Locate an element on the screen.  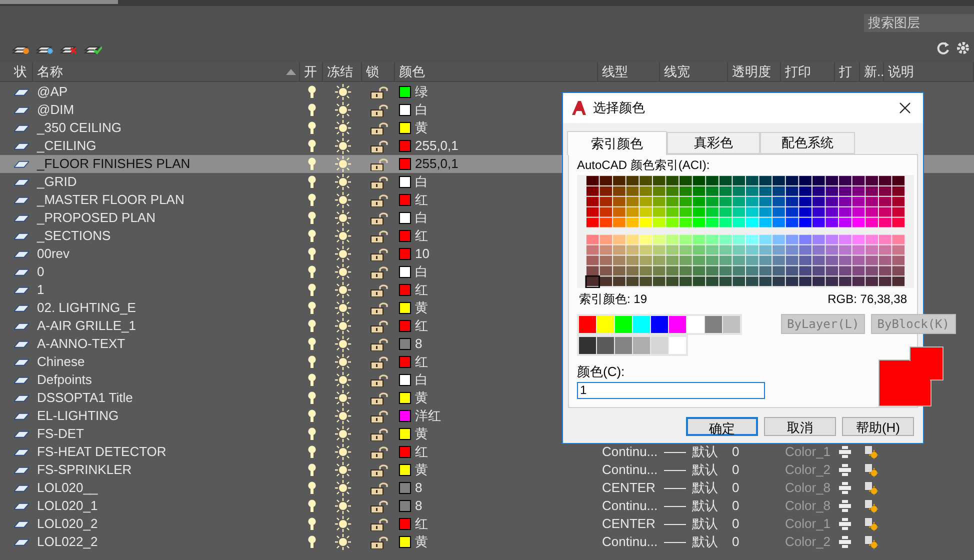
layer-name: LOL020__ is located at coordinates (67, 488).